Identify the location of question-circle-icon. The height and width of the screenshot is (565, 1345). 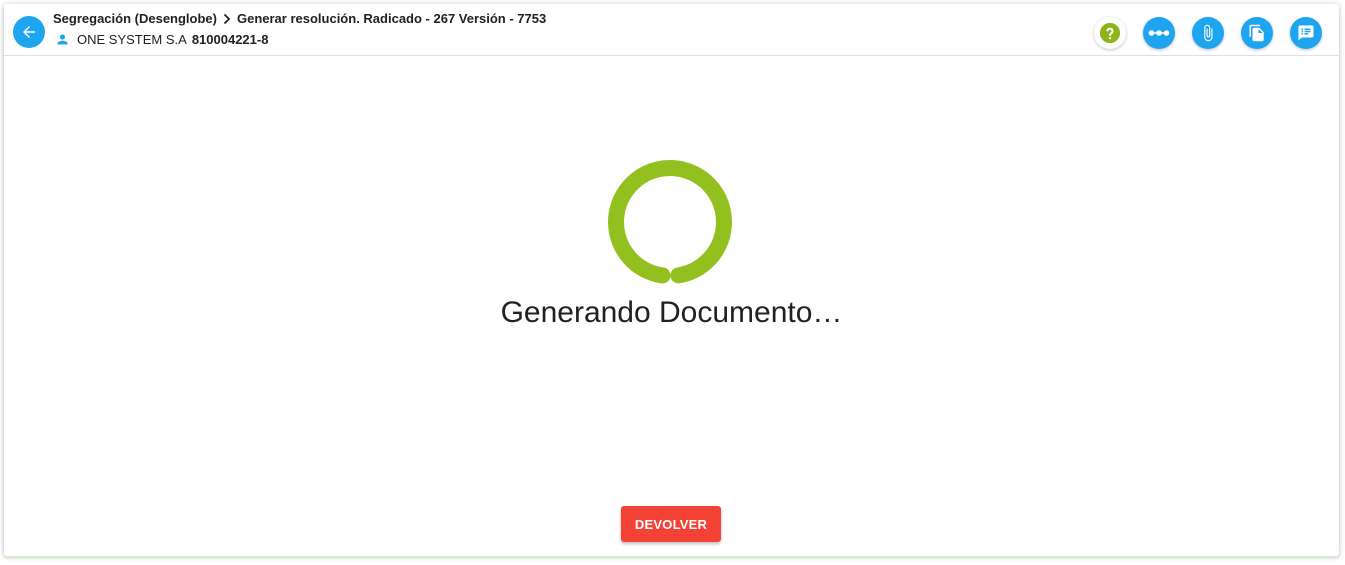
(1110, 33).